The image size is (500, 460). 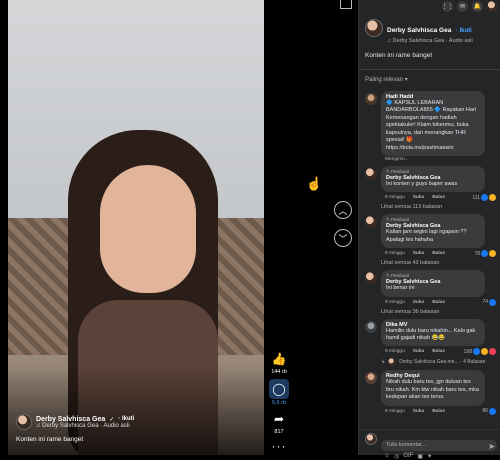 What do you see at coordinates (343, 210) in the screenshot?
I see `previous-video-button: ︿` at bounding box center [343, 210].